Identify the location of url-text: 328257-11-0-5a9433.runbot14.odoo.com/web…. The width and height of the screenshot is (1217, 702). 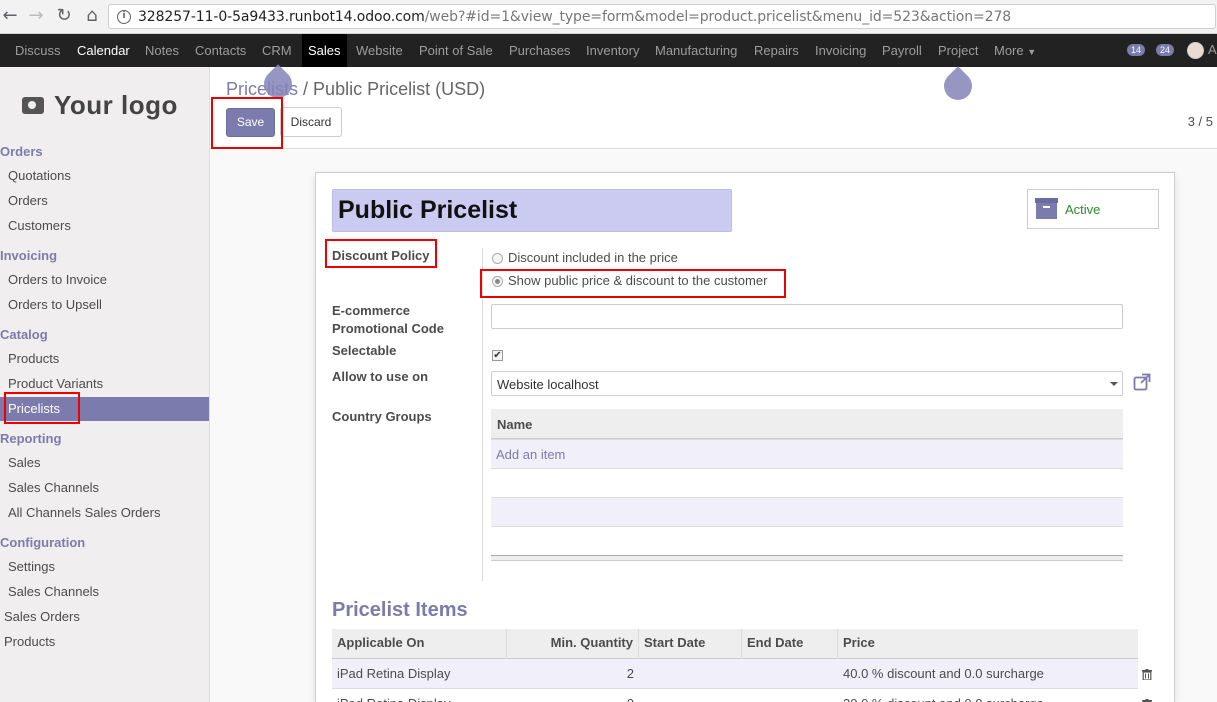
(575, 17).